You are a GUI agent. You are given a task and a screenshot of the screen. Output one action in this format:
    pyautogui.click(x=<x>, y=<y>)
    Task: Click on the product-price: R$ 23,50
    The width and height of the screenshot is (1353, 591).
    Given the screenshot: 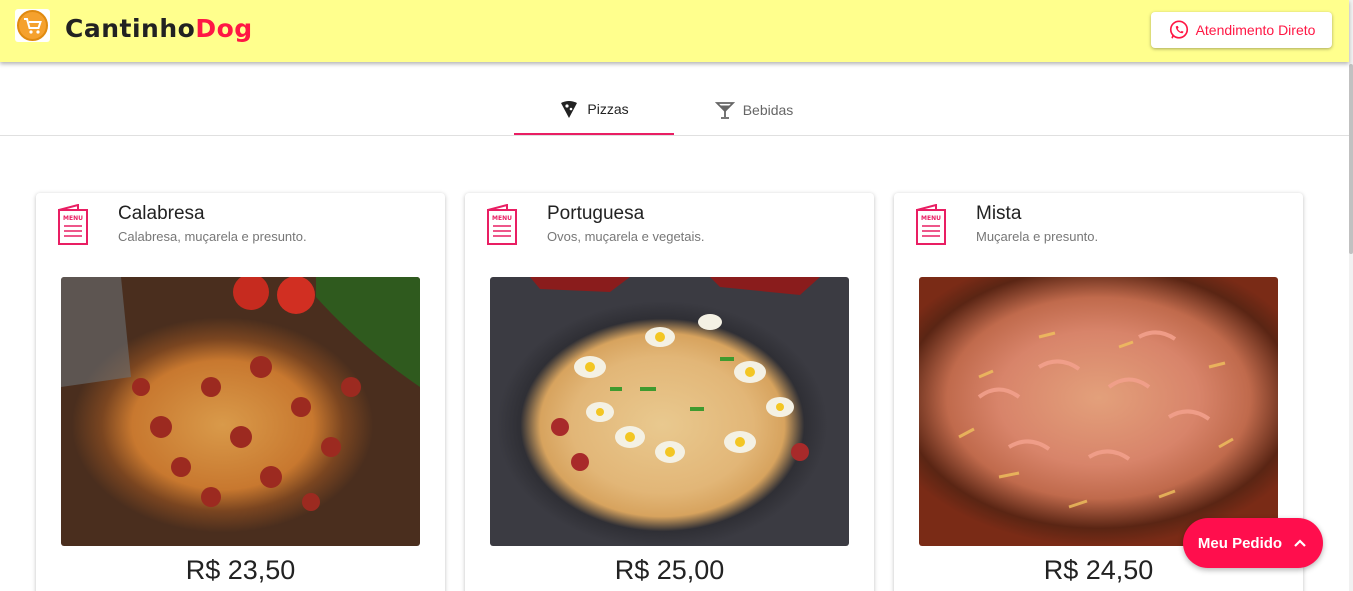 What is the action you would take?
    pyautogui.click(x=240, y=570)
    